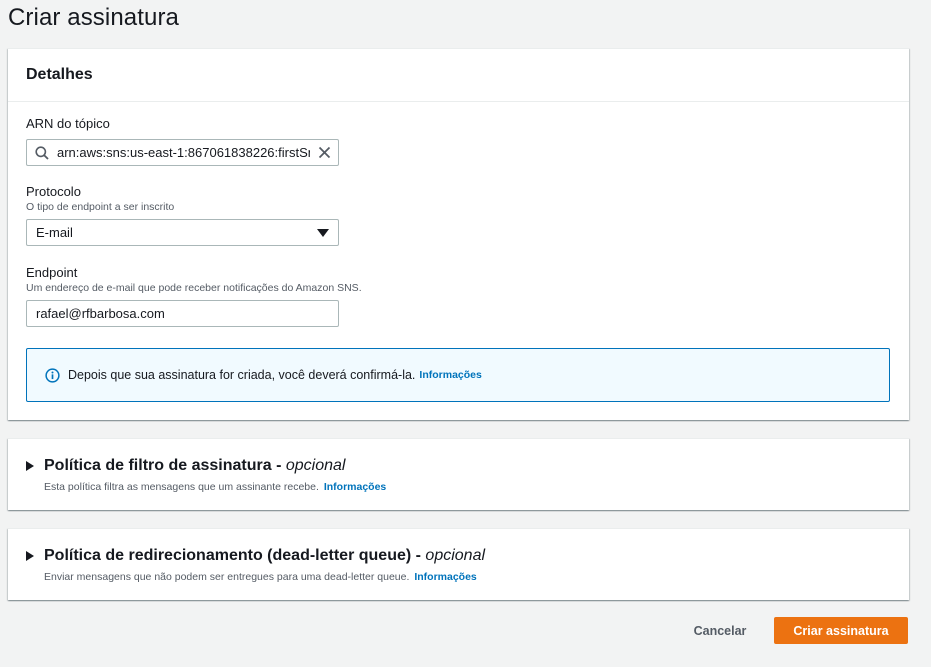 The image size is (931, 667). I want to click on topic-arn-field: ARN do tópico, so click(68, 123).